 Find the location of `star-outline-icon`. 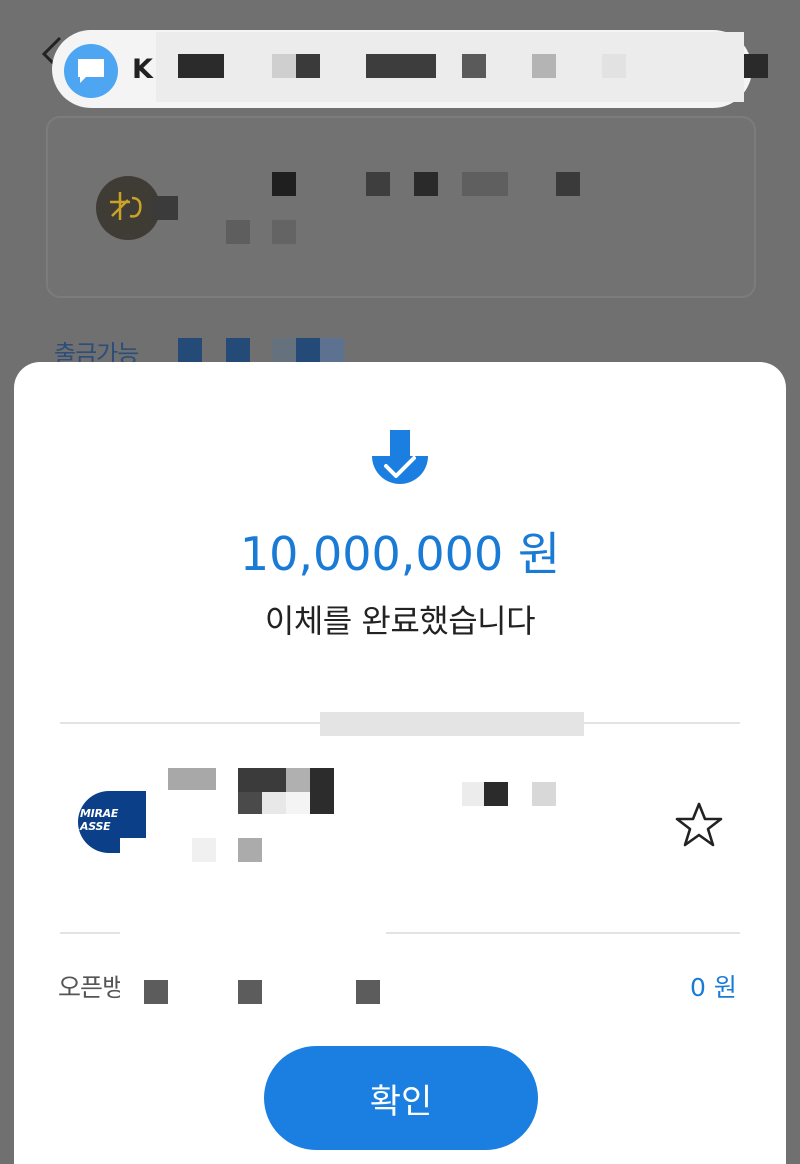

star-outline-icon is located at coordinates (699, 825).